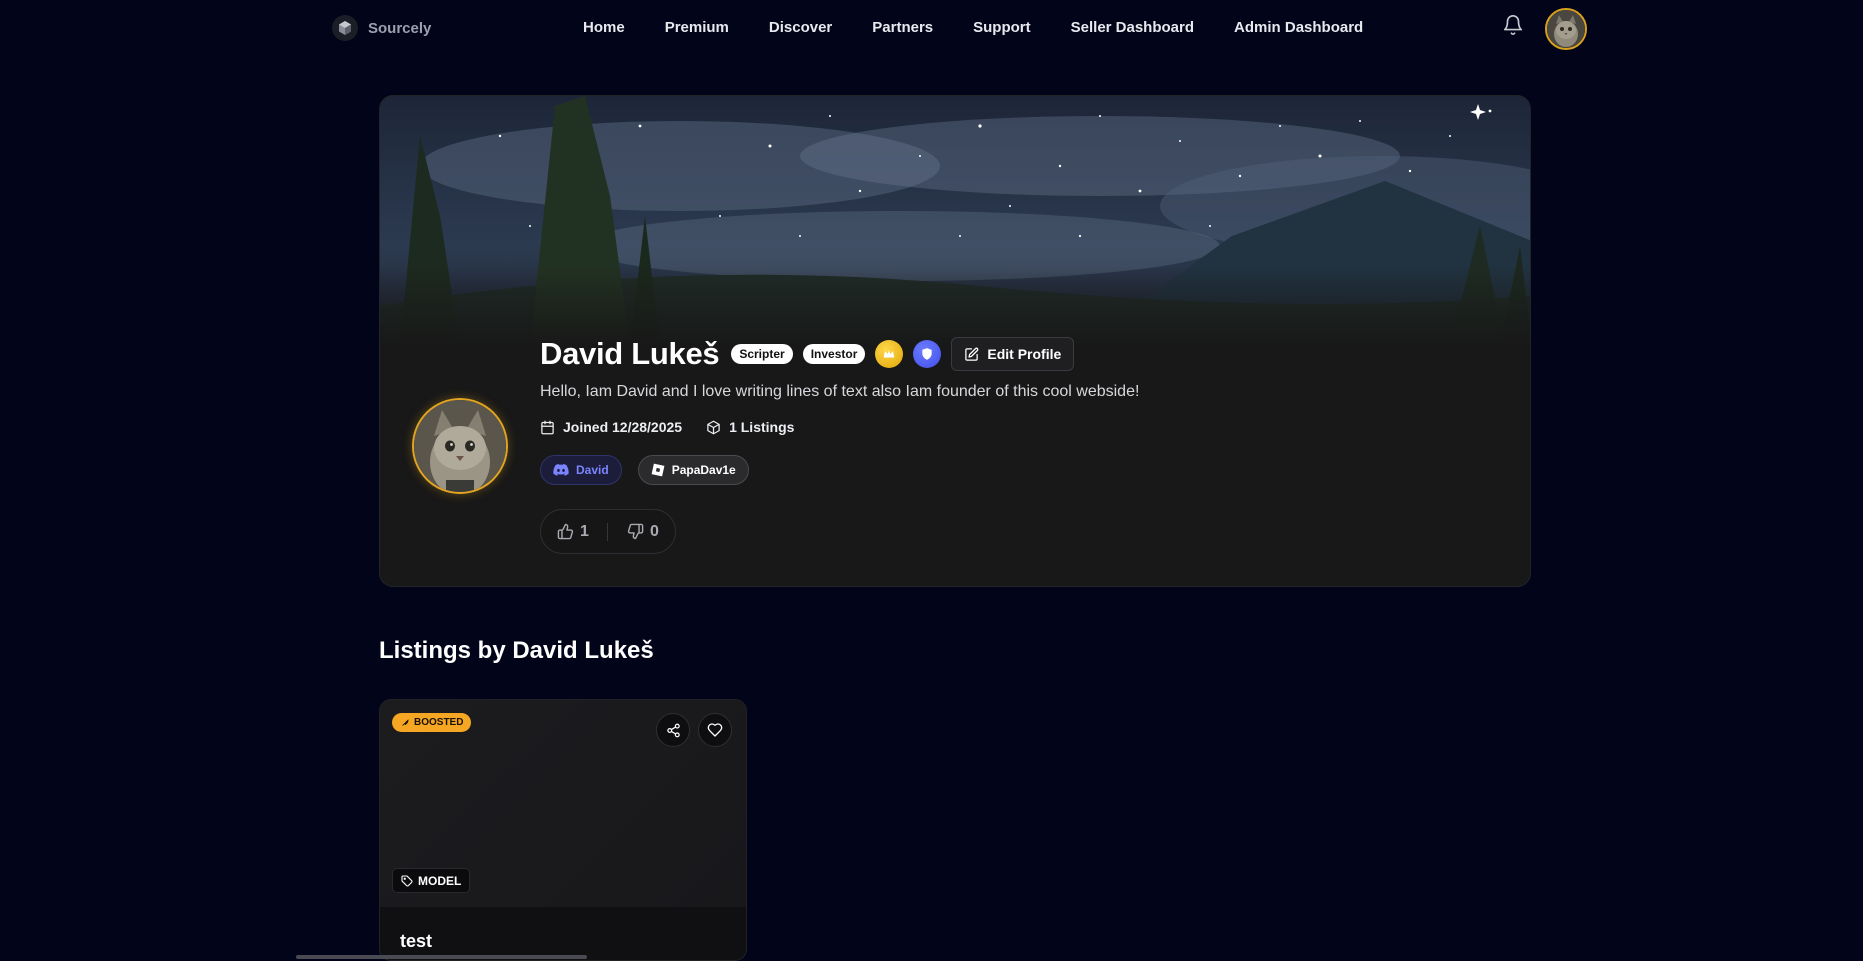  What do you see at coordinates (1132, 27) in the screenshot?
I see `nav-seller-dashboard: Seller Dashboard` at bounding box center [1132, 27].